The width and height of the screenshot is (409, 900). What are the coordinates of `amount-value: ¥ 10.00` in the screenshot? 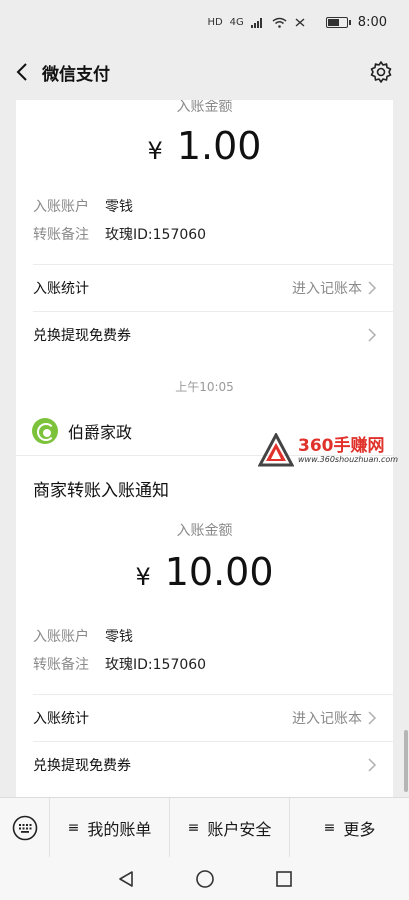 It's located at (204, 572).